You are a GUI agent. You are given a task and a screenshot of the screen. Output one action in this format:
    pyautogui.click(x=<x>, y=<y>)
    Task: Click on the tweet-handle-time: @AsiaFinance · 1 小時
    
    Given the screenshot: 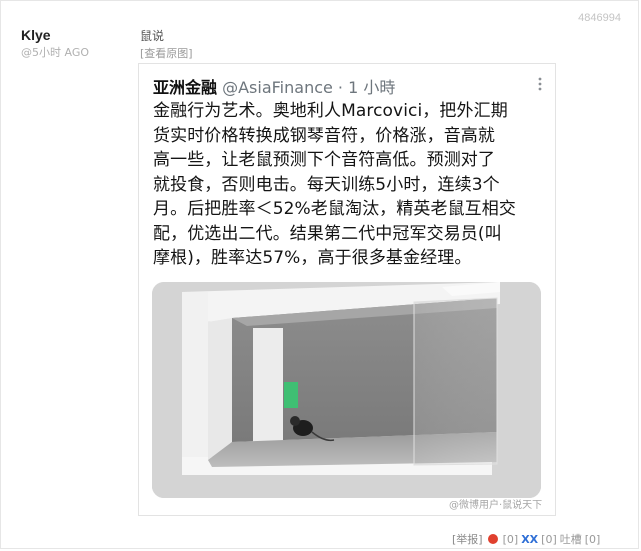 What is the action you would take?
    pyautogui.click(x=306, y=87)
    